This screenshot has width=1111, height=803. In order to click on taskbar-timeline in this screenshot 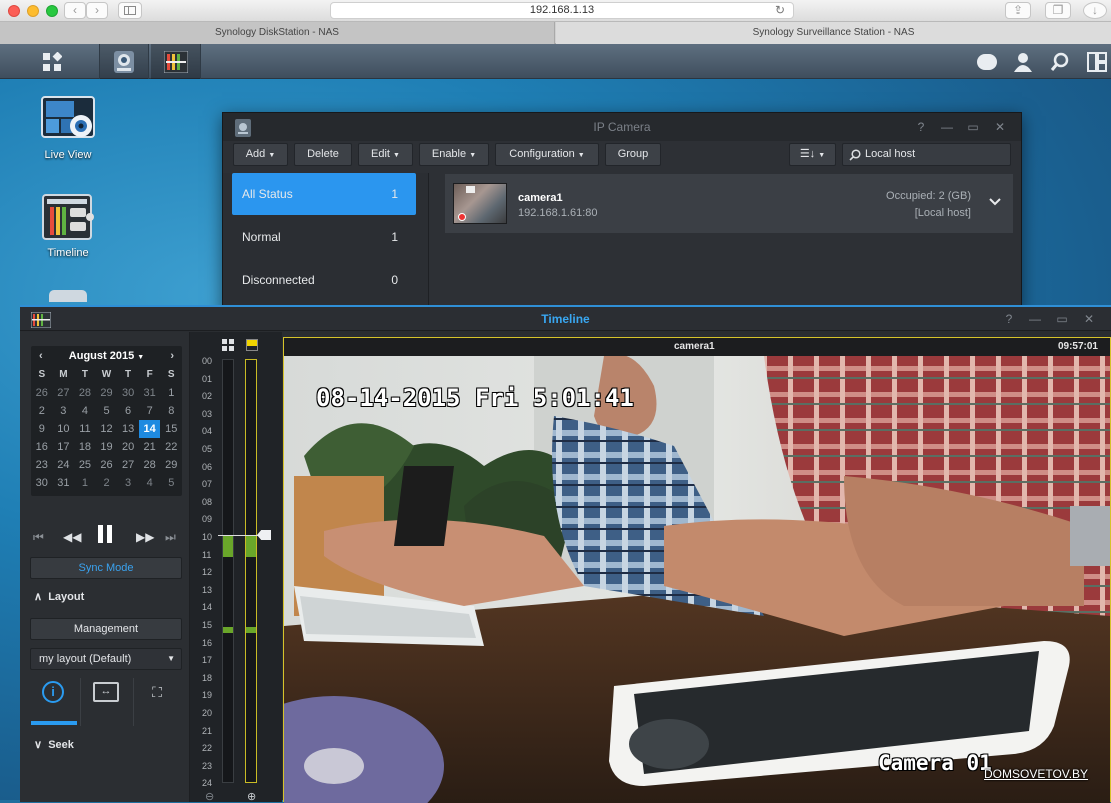, I will do `click(176, 61)`.